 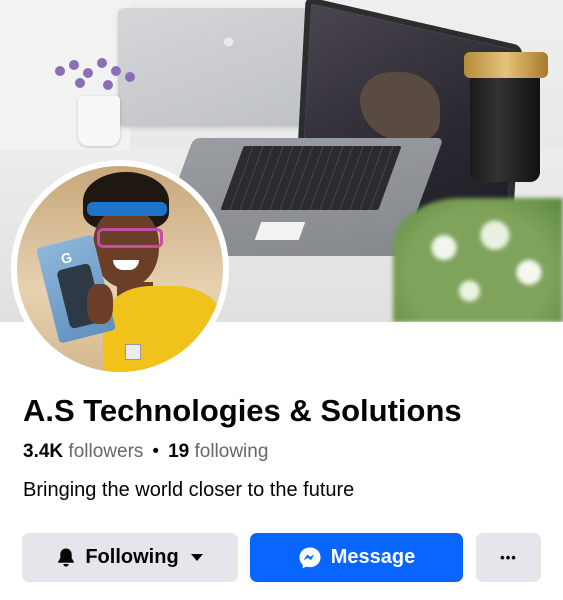 I want to click on cover-vase, so click(x=99, y=121).